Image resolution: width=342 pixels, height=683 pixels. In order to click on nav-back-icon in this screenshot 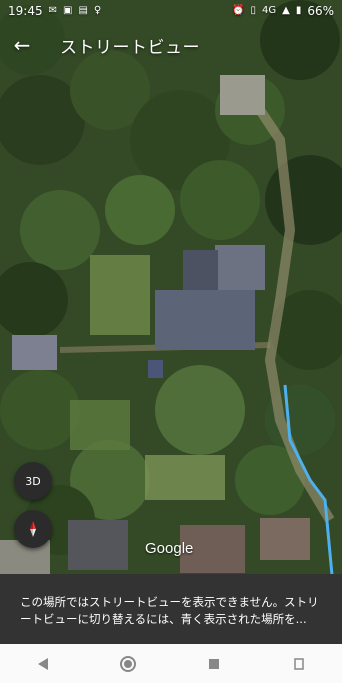, I will do `click(42, 663)`.